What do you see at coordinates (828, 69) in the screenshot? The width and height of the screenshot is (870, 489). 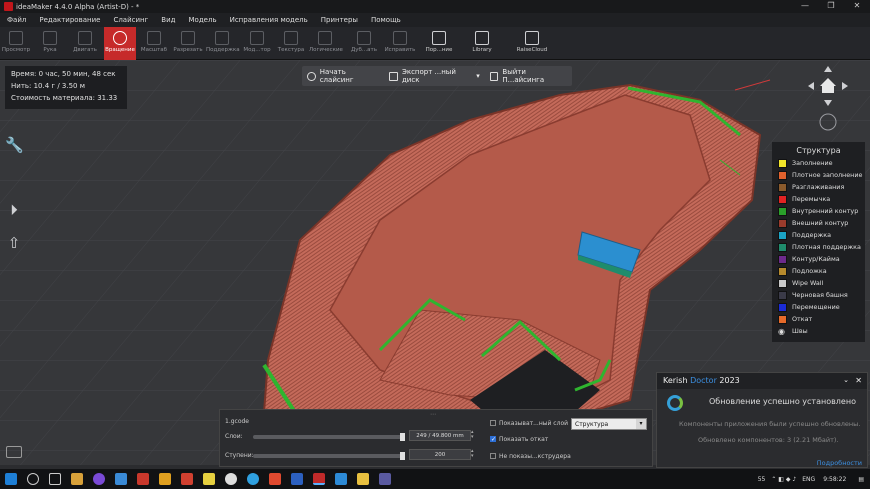 I see `arrow-up-icon` at bounding box center [828, 69].